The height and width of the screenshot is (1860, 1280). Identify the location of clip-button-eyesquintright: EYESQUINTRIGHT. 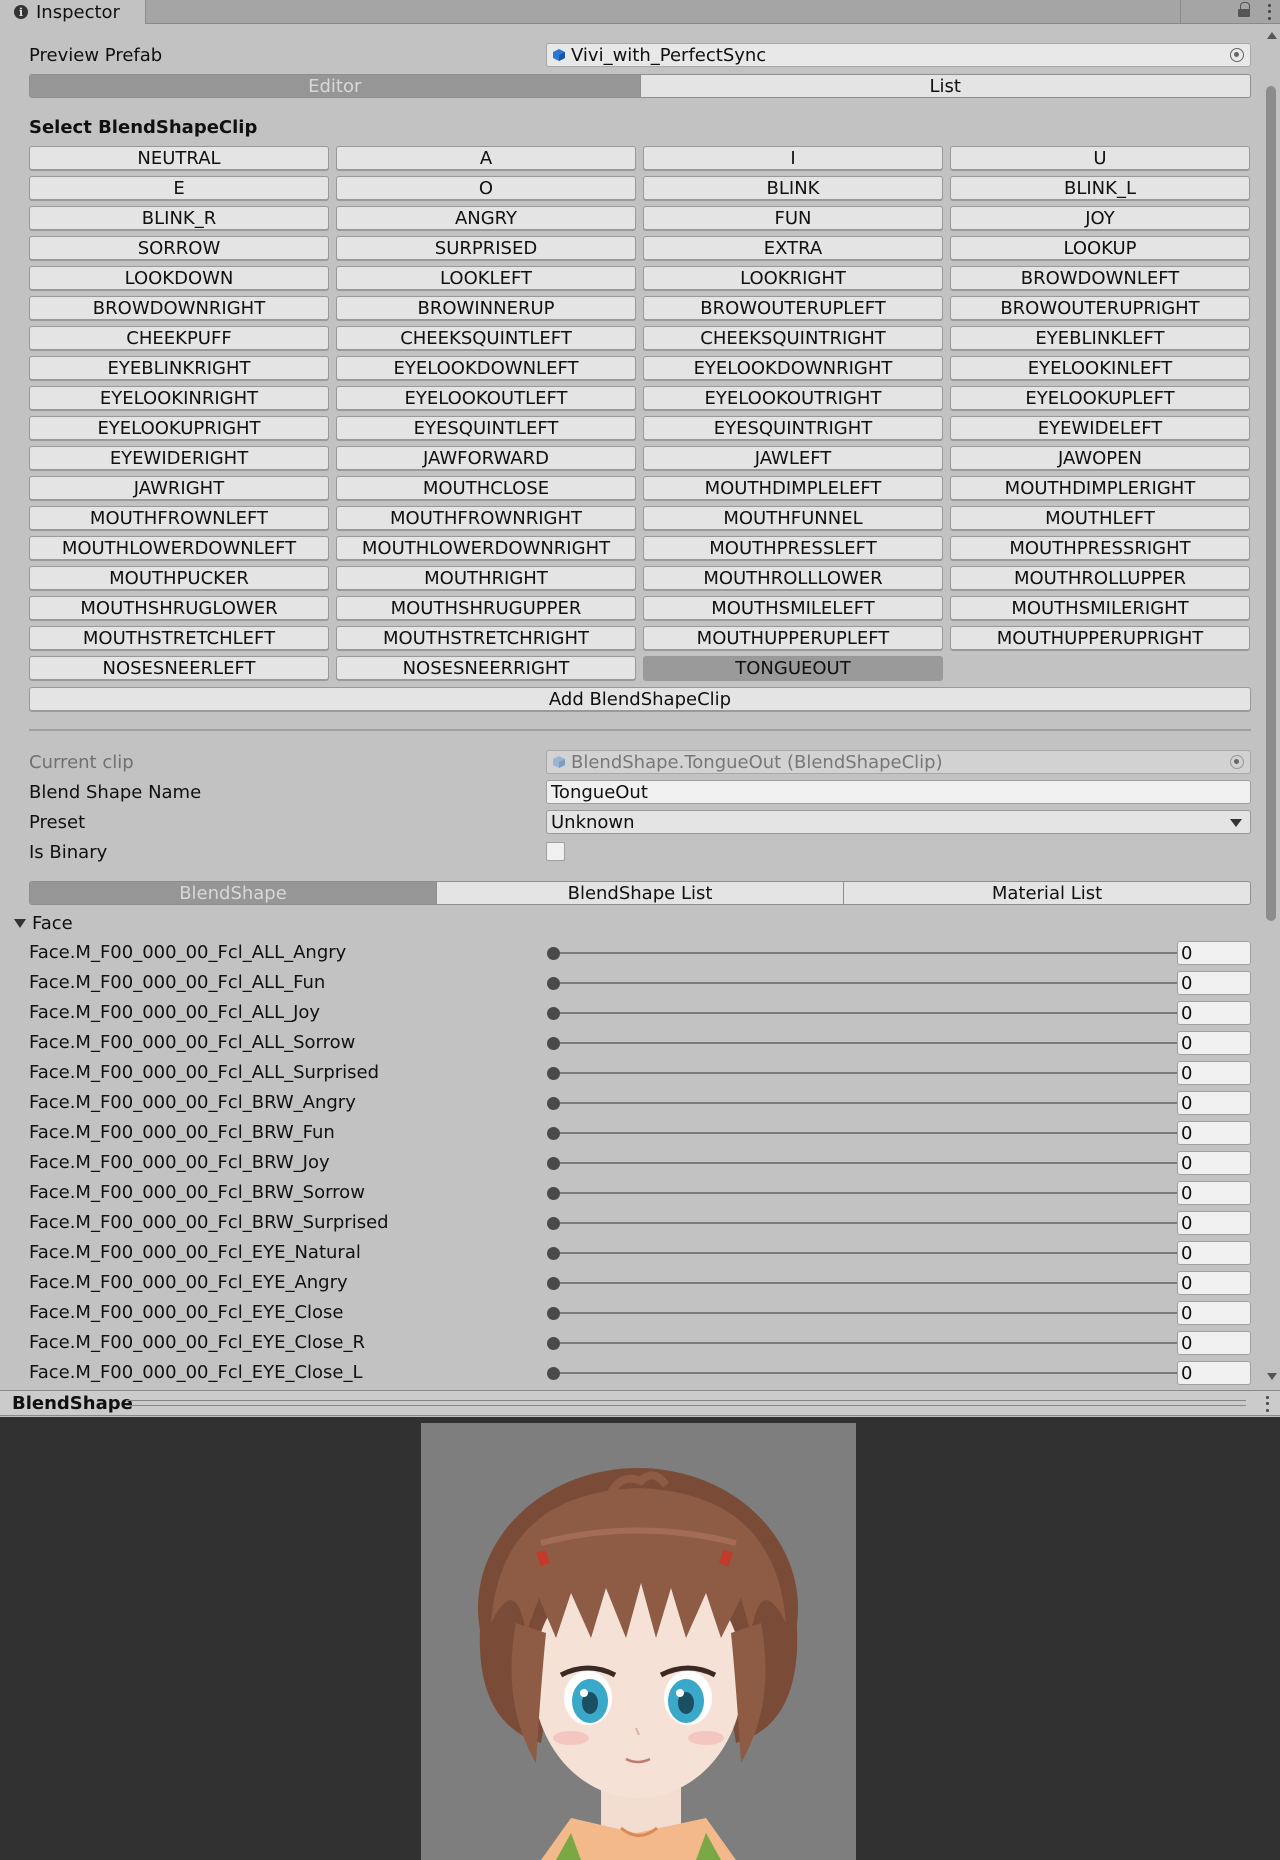
(793, 428).